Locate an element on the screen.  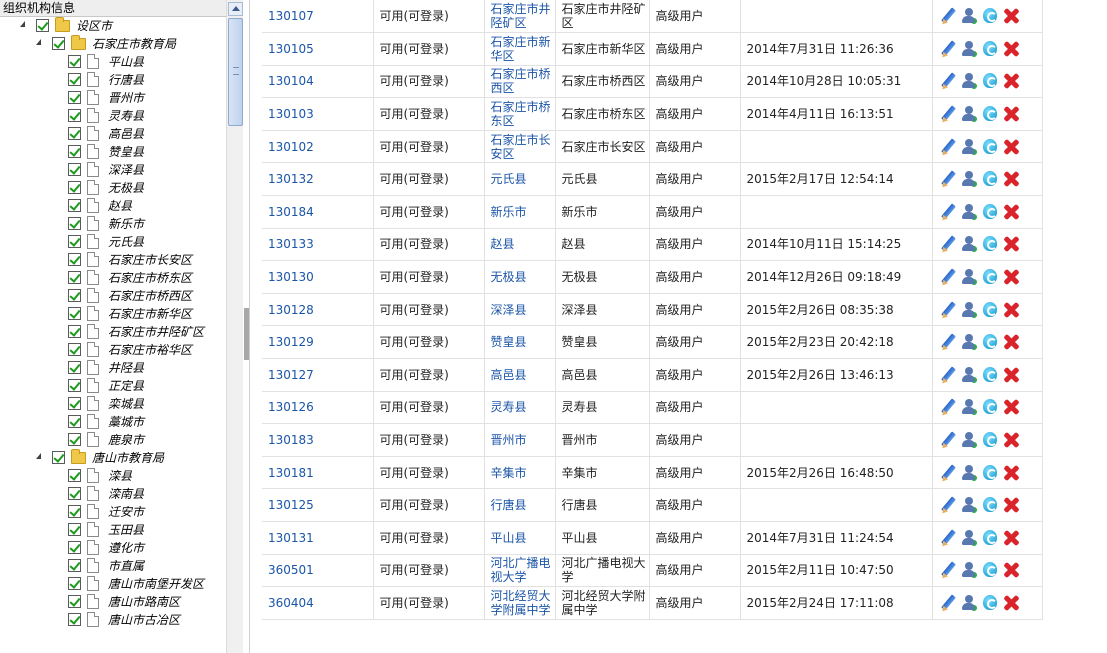
user-code-cell: 130103 is located at coordinates (318, 114).